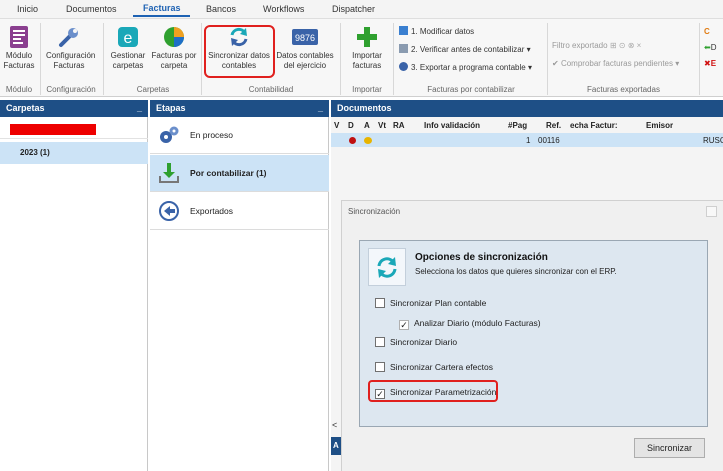  Describe the element at coordinates (228, 173) in the screenshot. I see `stage-label: Por contabilizar (1)` at that location.